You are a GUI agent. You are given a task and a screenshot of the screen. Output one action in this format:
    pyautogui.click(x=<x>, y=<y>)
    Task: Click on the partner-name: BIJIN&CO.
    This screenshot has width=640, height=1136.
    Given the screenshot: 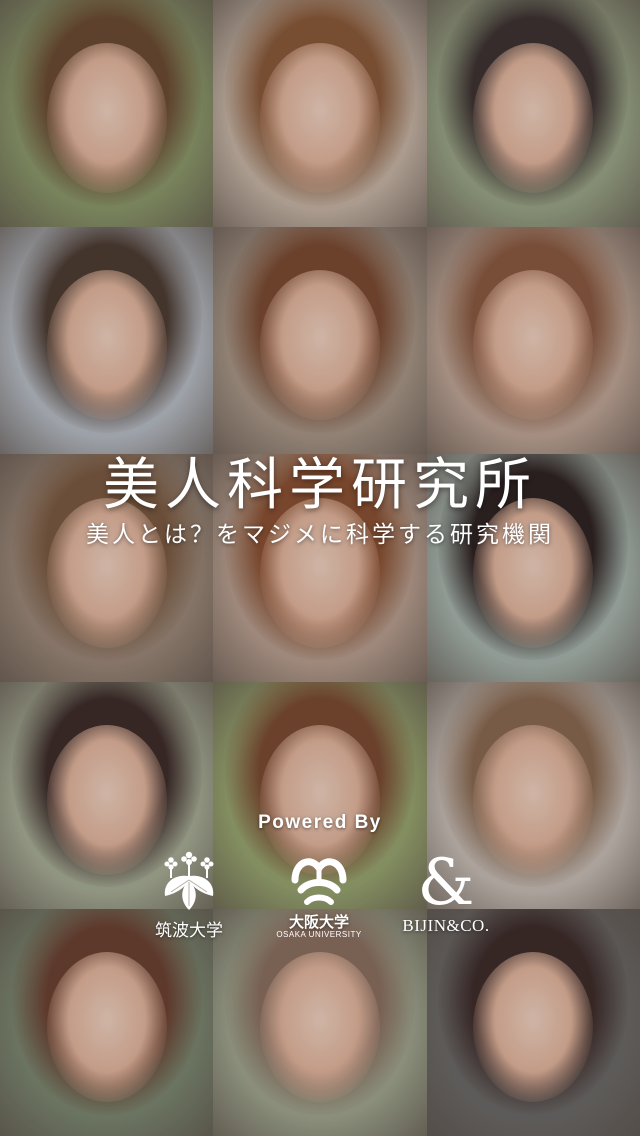 What is the action you would take?
    pyautogui.click(x=446, y=925)
    